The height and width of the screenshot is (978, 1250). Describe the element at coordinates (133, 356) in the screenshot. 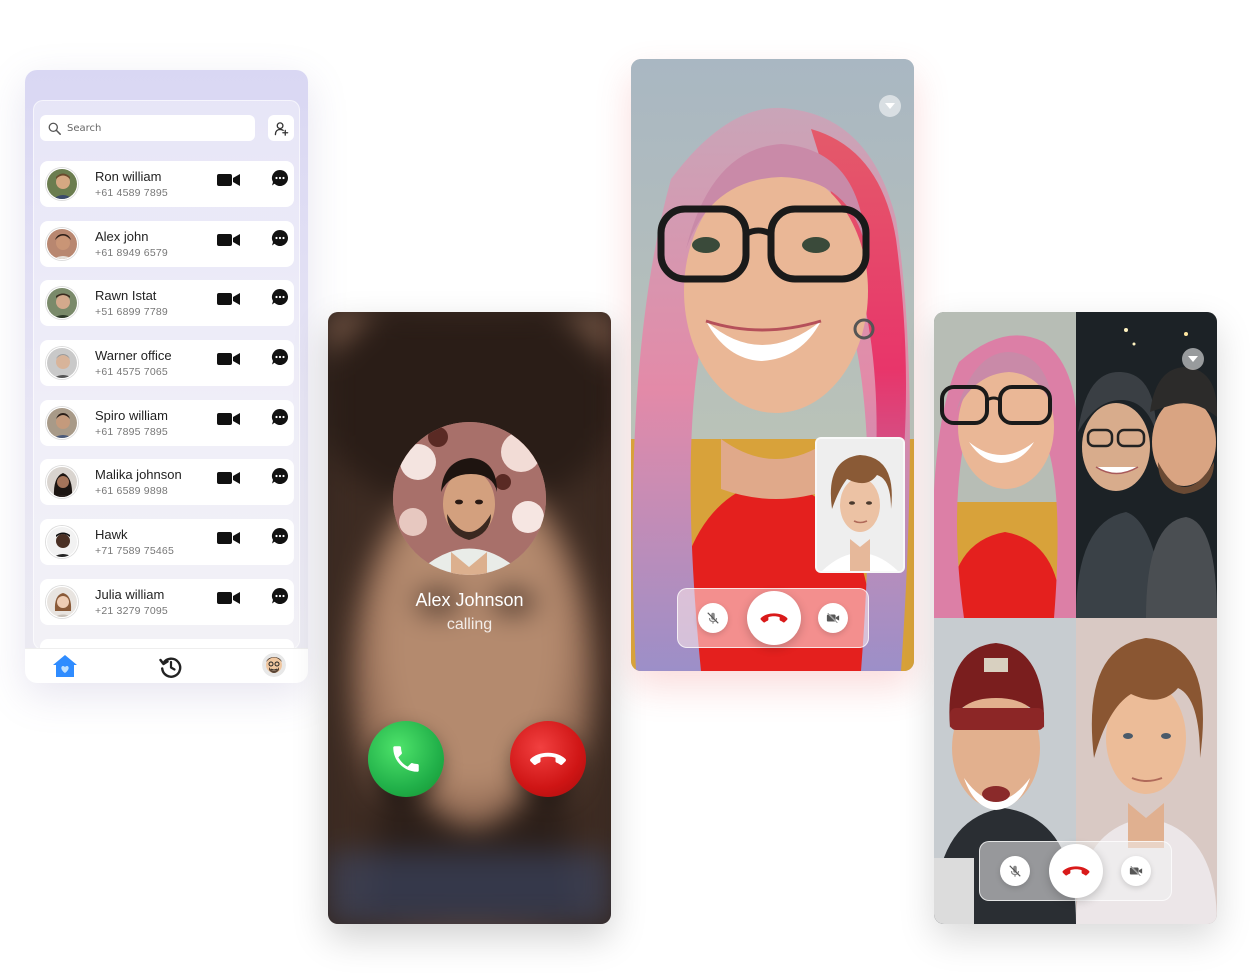

I see `contact-name: Warner office` at that location.